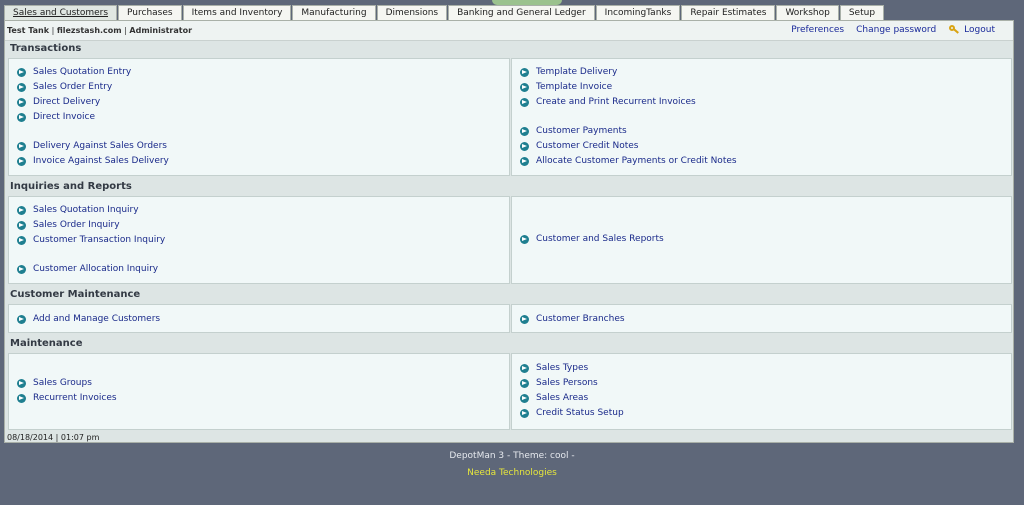 The image size is (1024, 505). I want to click on logout-link: Logout, so click(979, 30).